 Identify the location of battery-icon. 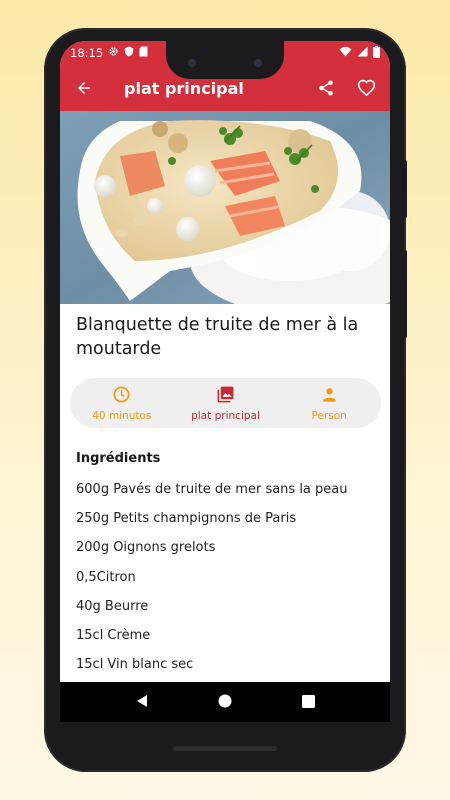
(376, 53).